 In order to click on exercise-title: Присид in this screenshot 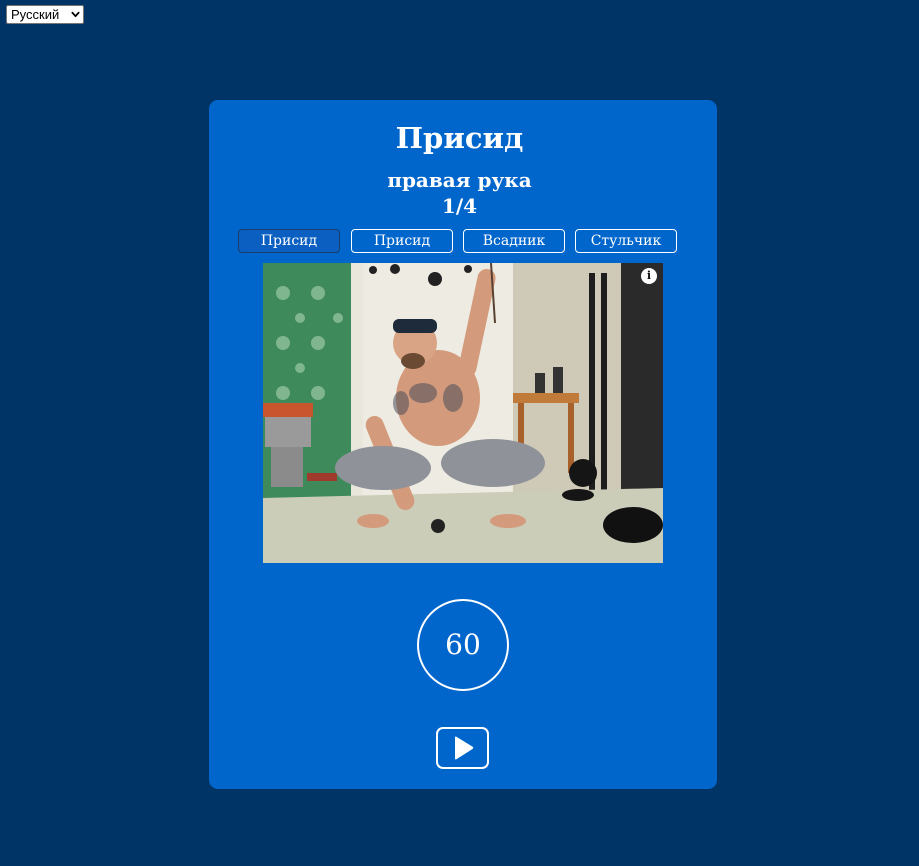, I will do `click(459, 138)`.